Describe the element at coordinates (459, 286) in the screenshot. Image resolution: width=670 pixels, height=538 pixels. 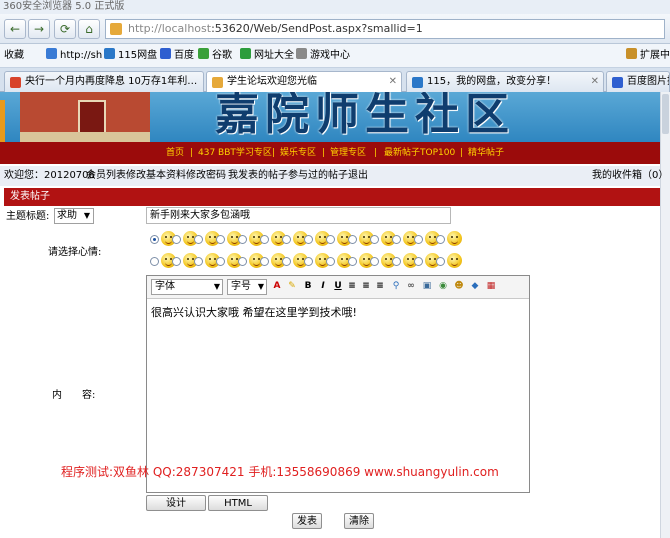
I see `emoticon-icon: ☻` at that location.